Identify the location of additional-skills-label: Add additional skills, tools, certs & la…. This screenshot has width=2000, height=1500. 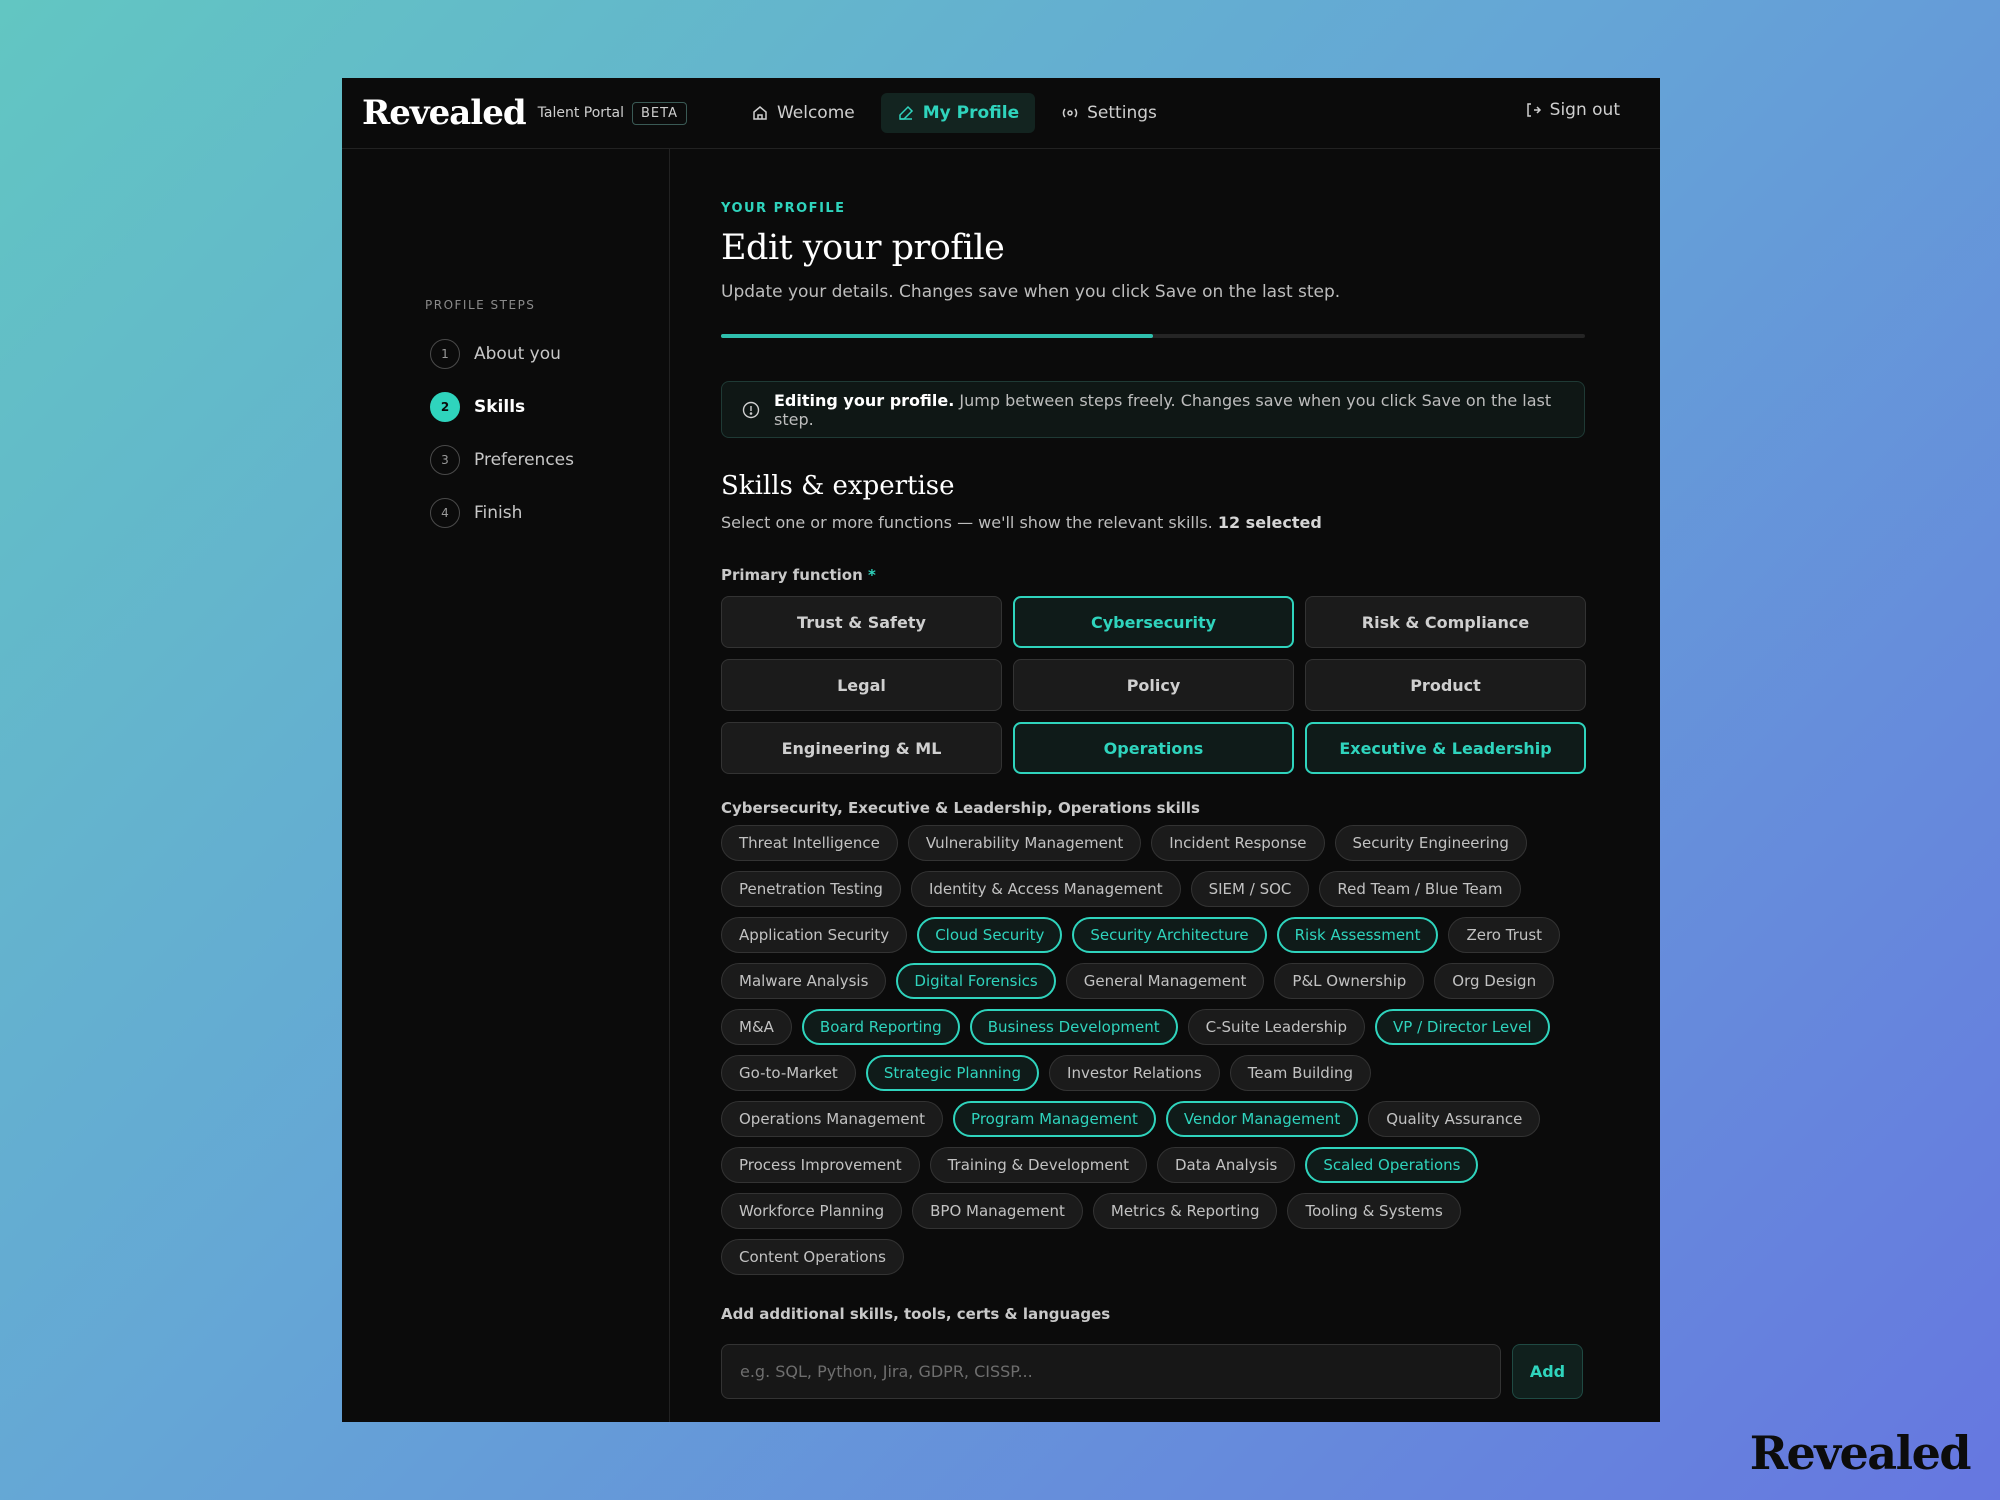
(916, 1314).